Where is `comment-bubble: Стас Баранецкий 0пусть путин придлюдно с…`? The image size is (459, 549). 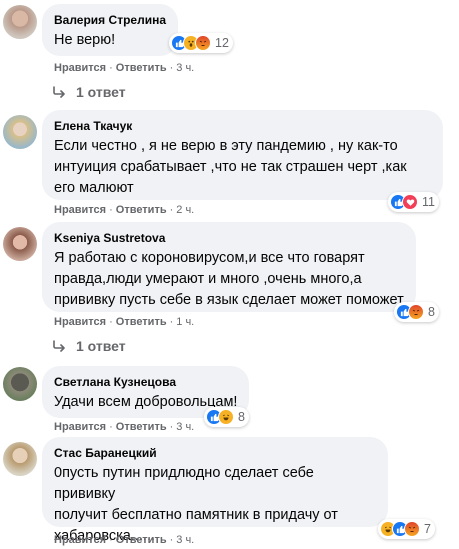
comment-bubble: Стас Баранецкий 0пусть путин придлюдно с… is located at coordinates (215, 490).